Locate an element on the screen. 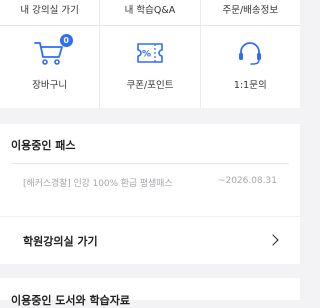 Image resolution: width=320 pixels, height=308 pixels. pass-section-title: 이용중인 패스 is located at coordinates (43, 145).